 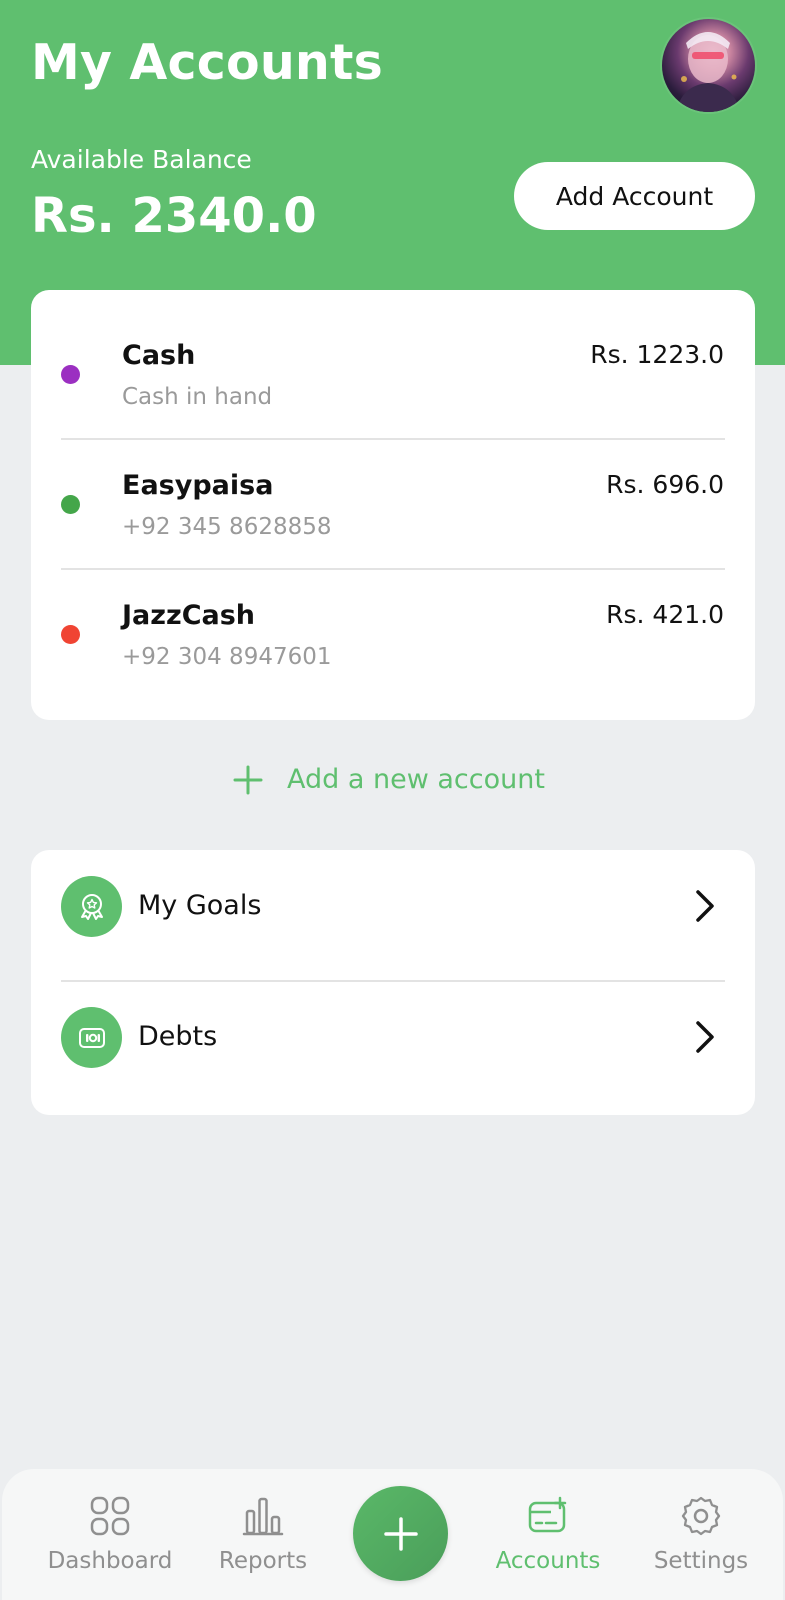 I want to click on account-subtitle: +92 304 8947601, so click(x=227, y=657).